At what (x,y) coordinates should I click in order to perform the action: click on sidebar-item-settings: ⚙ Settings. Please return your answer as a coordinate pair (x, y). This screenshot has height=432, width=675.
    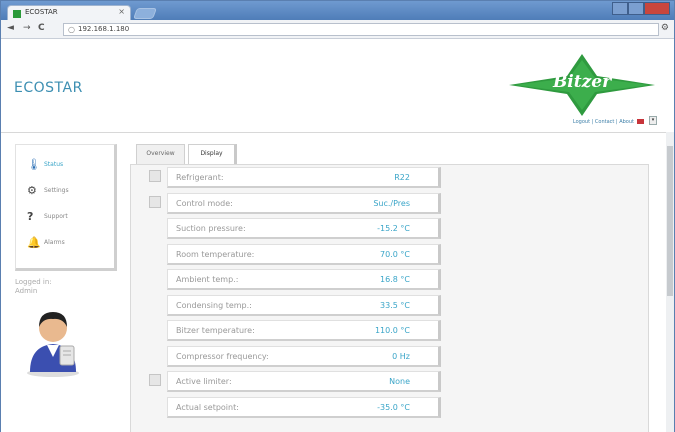
    Looking at the image, I should click on (68, 192).